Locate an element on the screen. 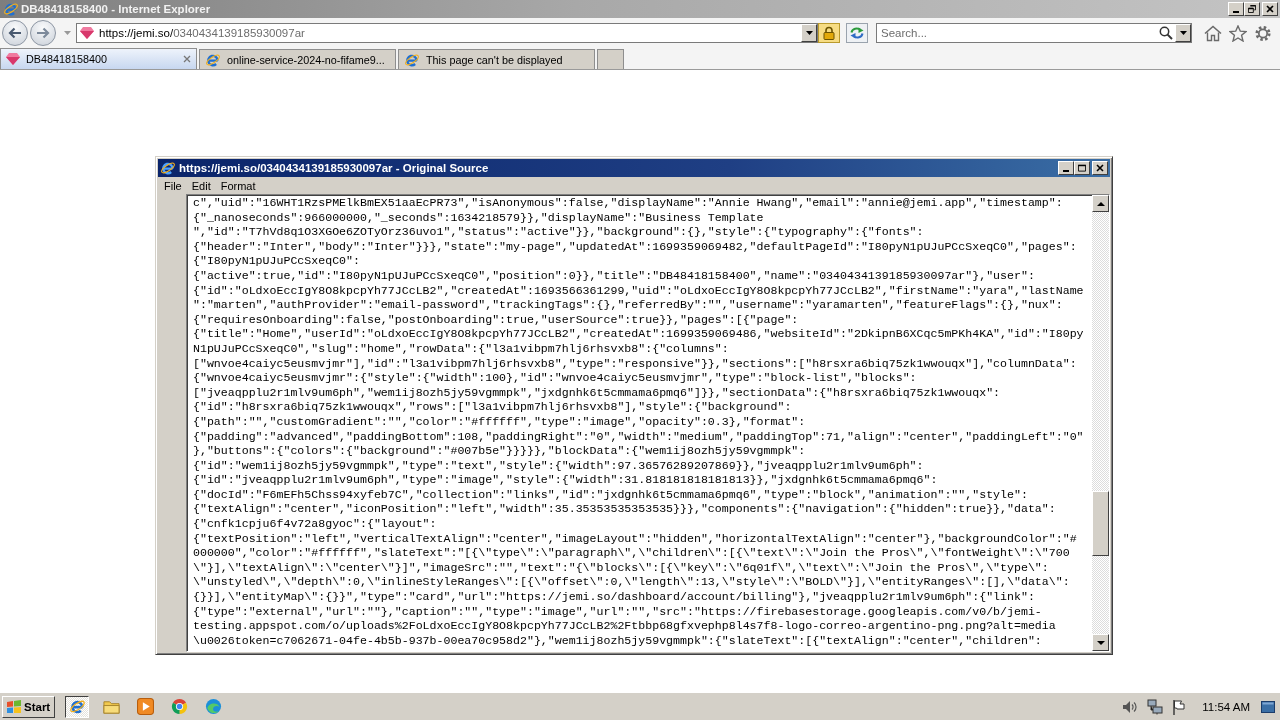 This screenshot has width=1280, height=720. media-player-icon is located at coordinates (145, 706).